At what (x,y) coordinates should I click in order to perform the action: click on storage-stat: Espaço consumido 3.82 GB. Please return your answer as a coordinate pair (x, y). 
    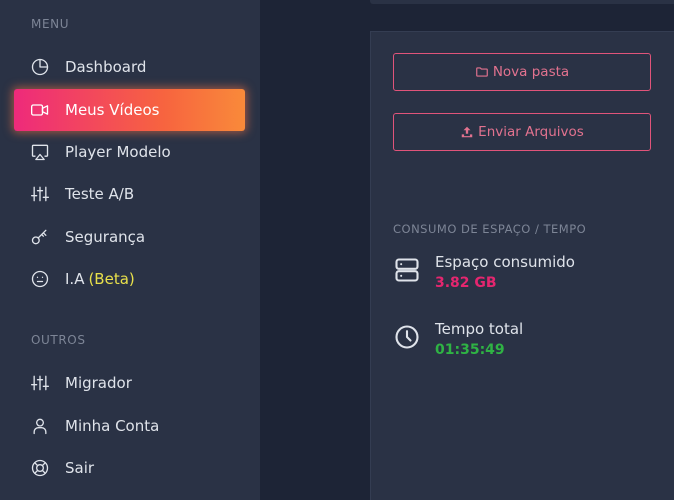
    Looking at the image, I should click on (484, 273).